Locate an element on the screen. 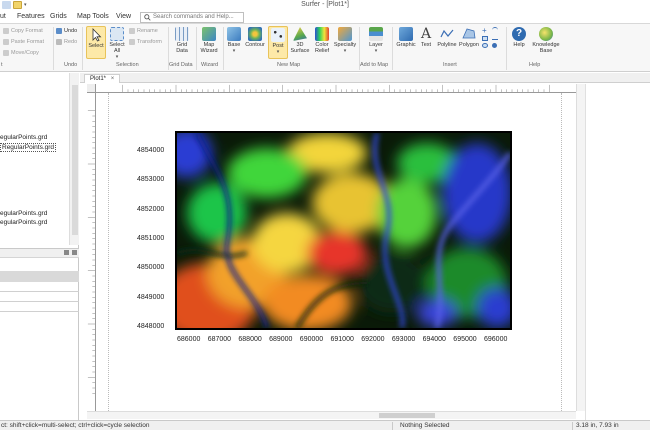 The width and height of the screenshot is (650, 430). tab-plot1: Plot1* × is located at coordinates (102, 78).